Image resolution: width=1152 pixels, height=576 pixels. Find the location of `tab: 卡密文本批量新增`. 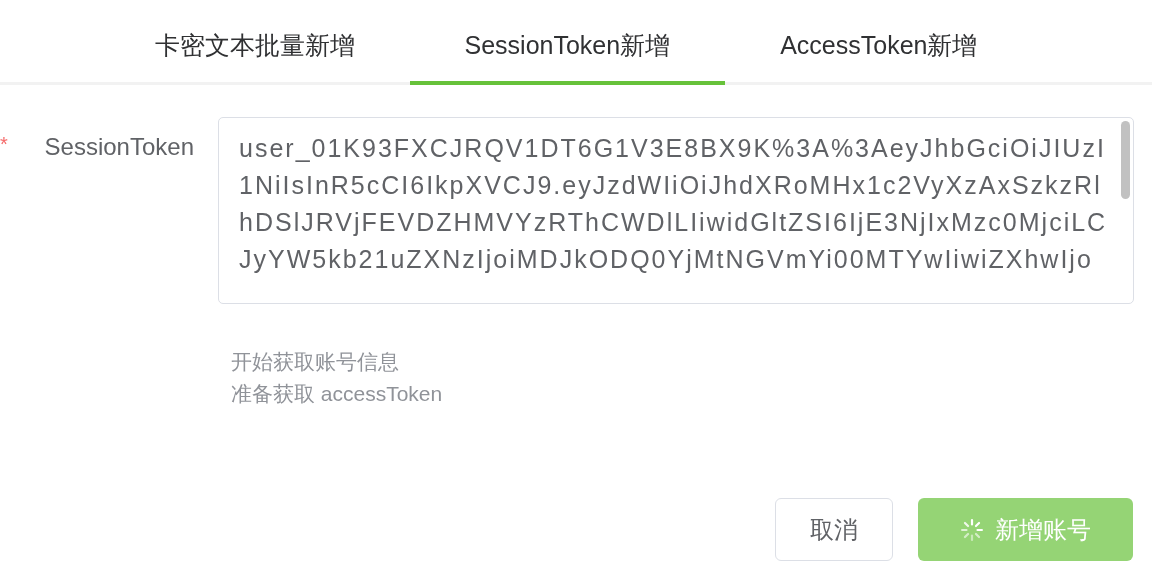

tab: 卡密文本批量新增 is located at coordinates (254, 42).